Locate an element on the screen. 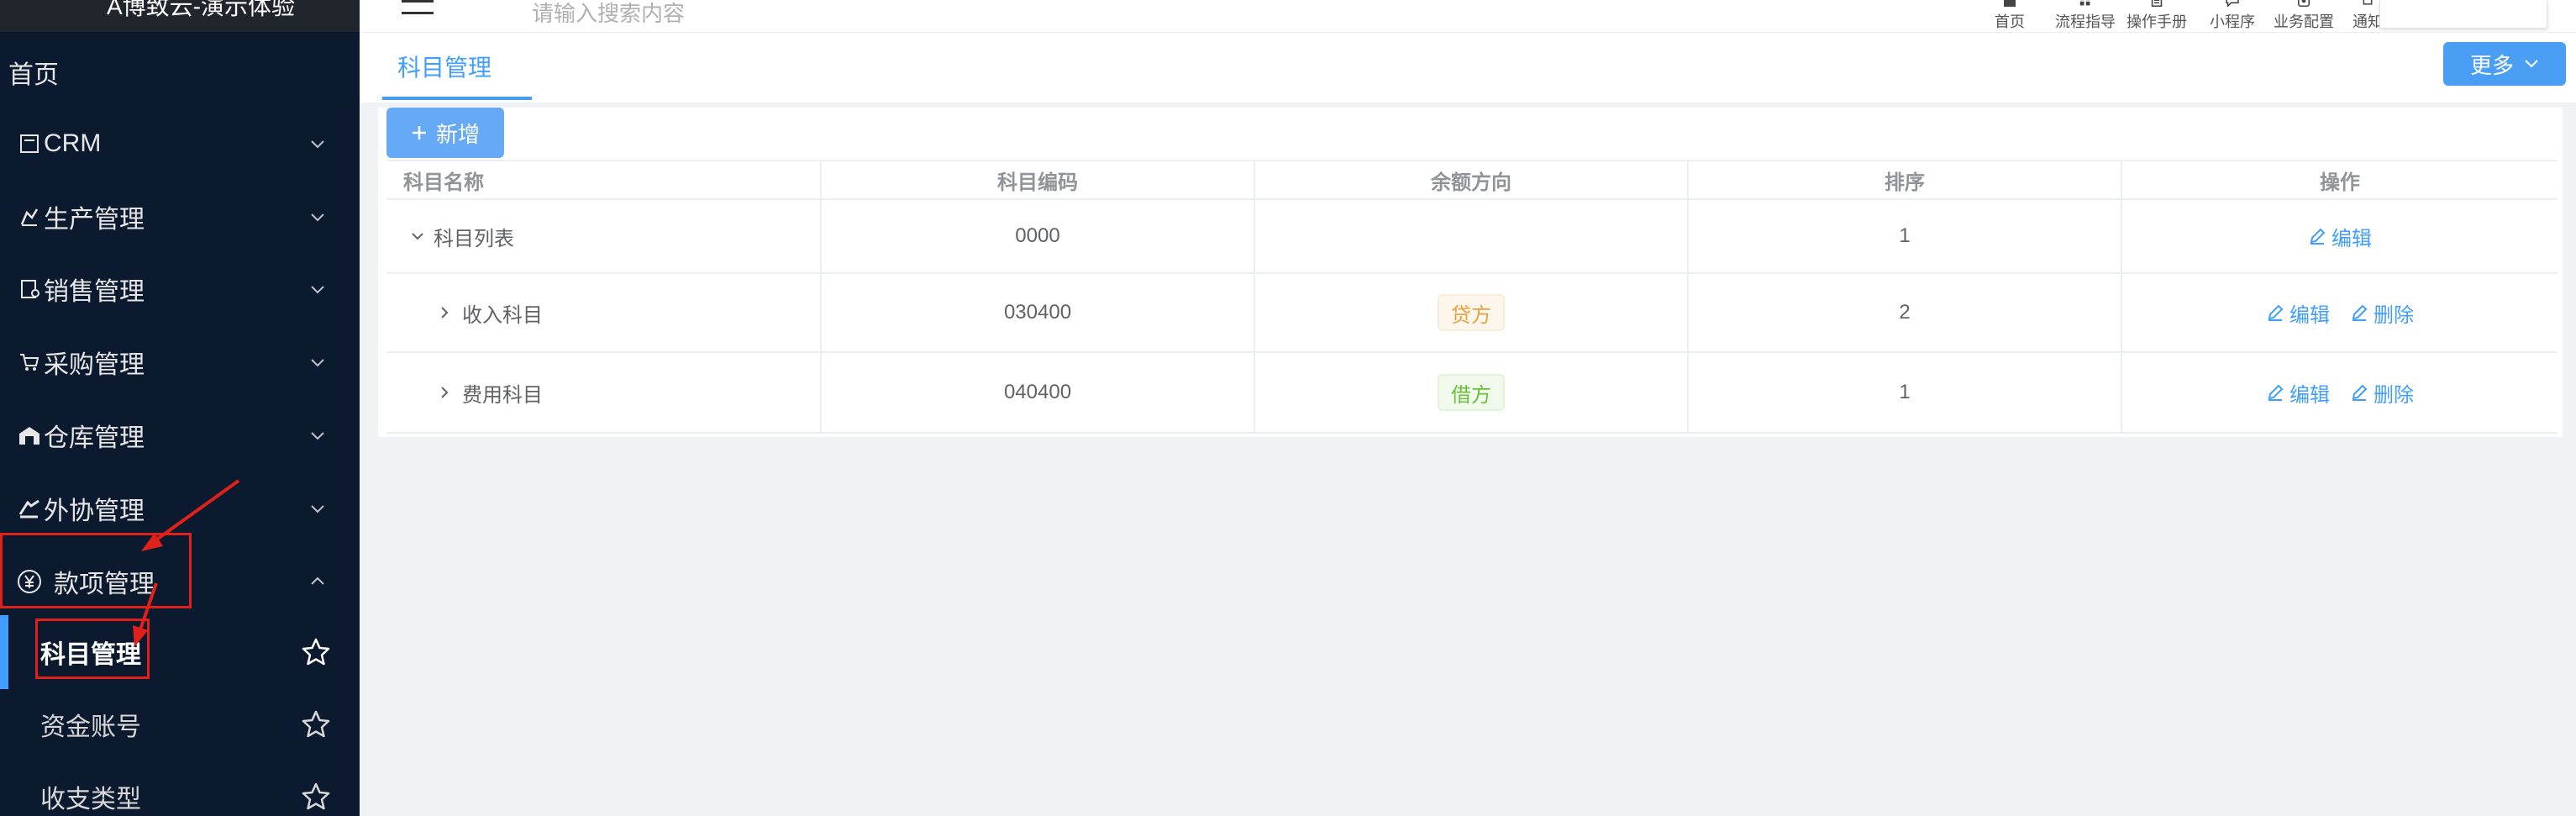 The width and height of the screenshot is (2576, 816). document-icon is located at coordinates (2157, 4).